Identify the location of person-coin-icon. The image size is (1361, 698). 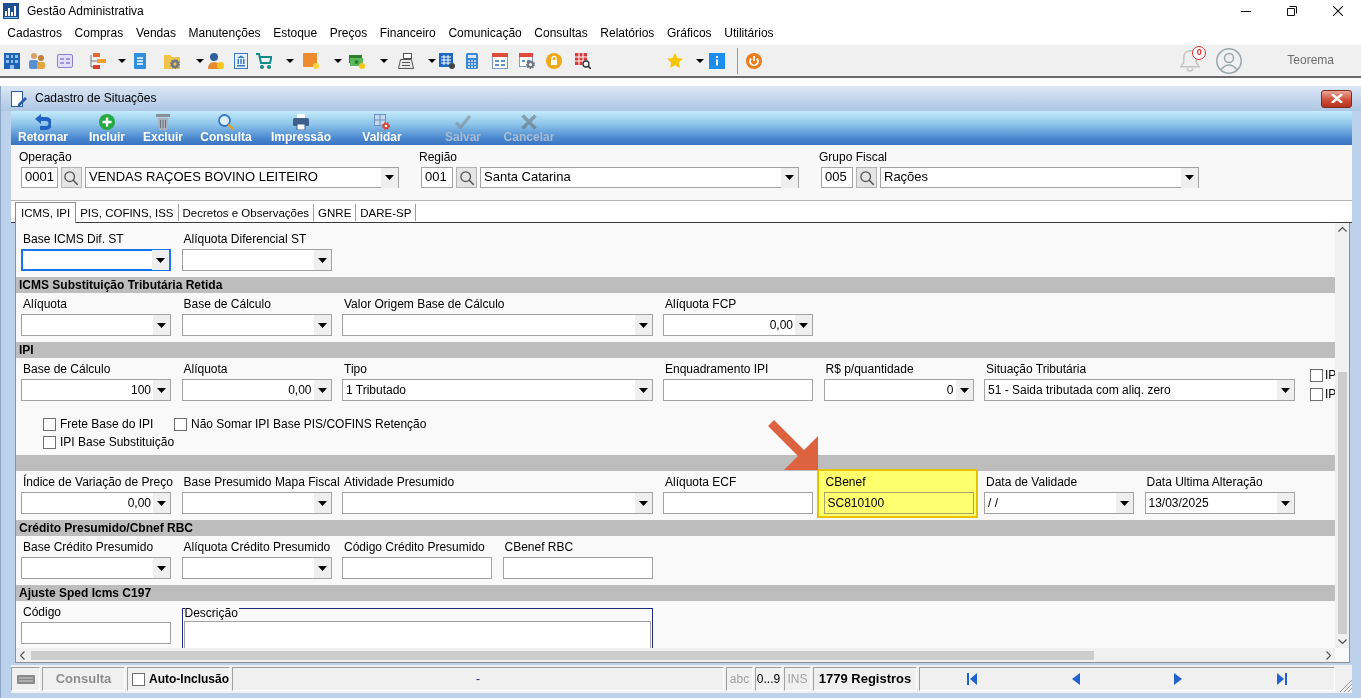
(216, 60).